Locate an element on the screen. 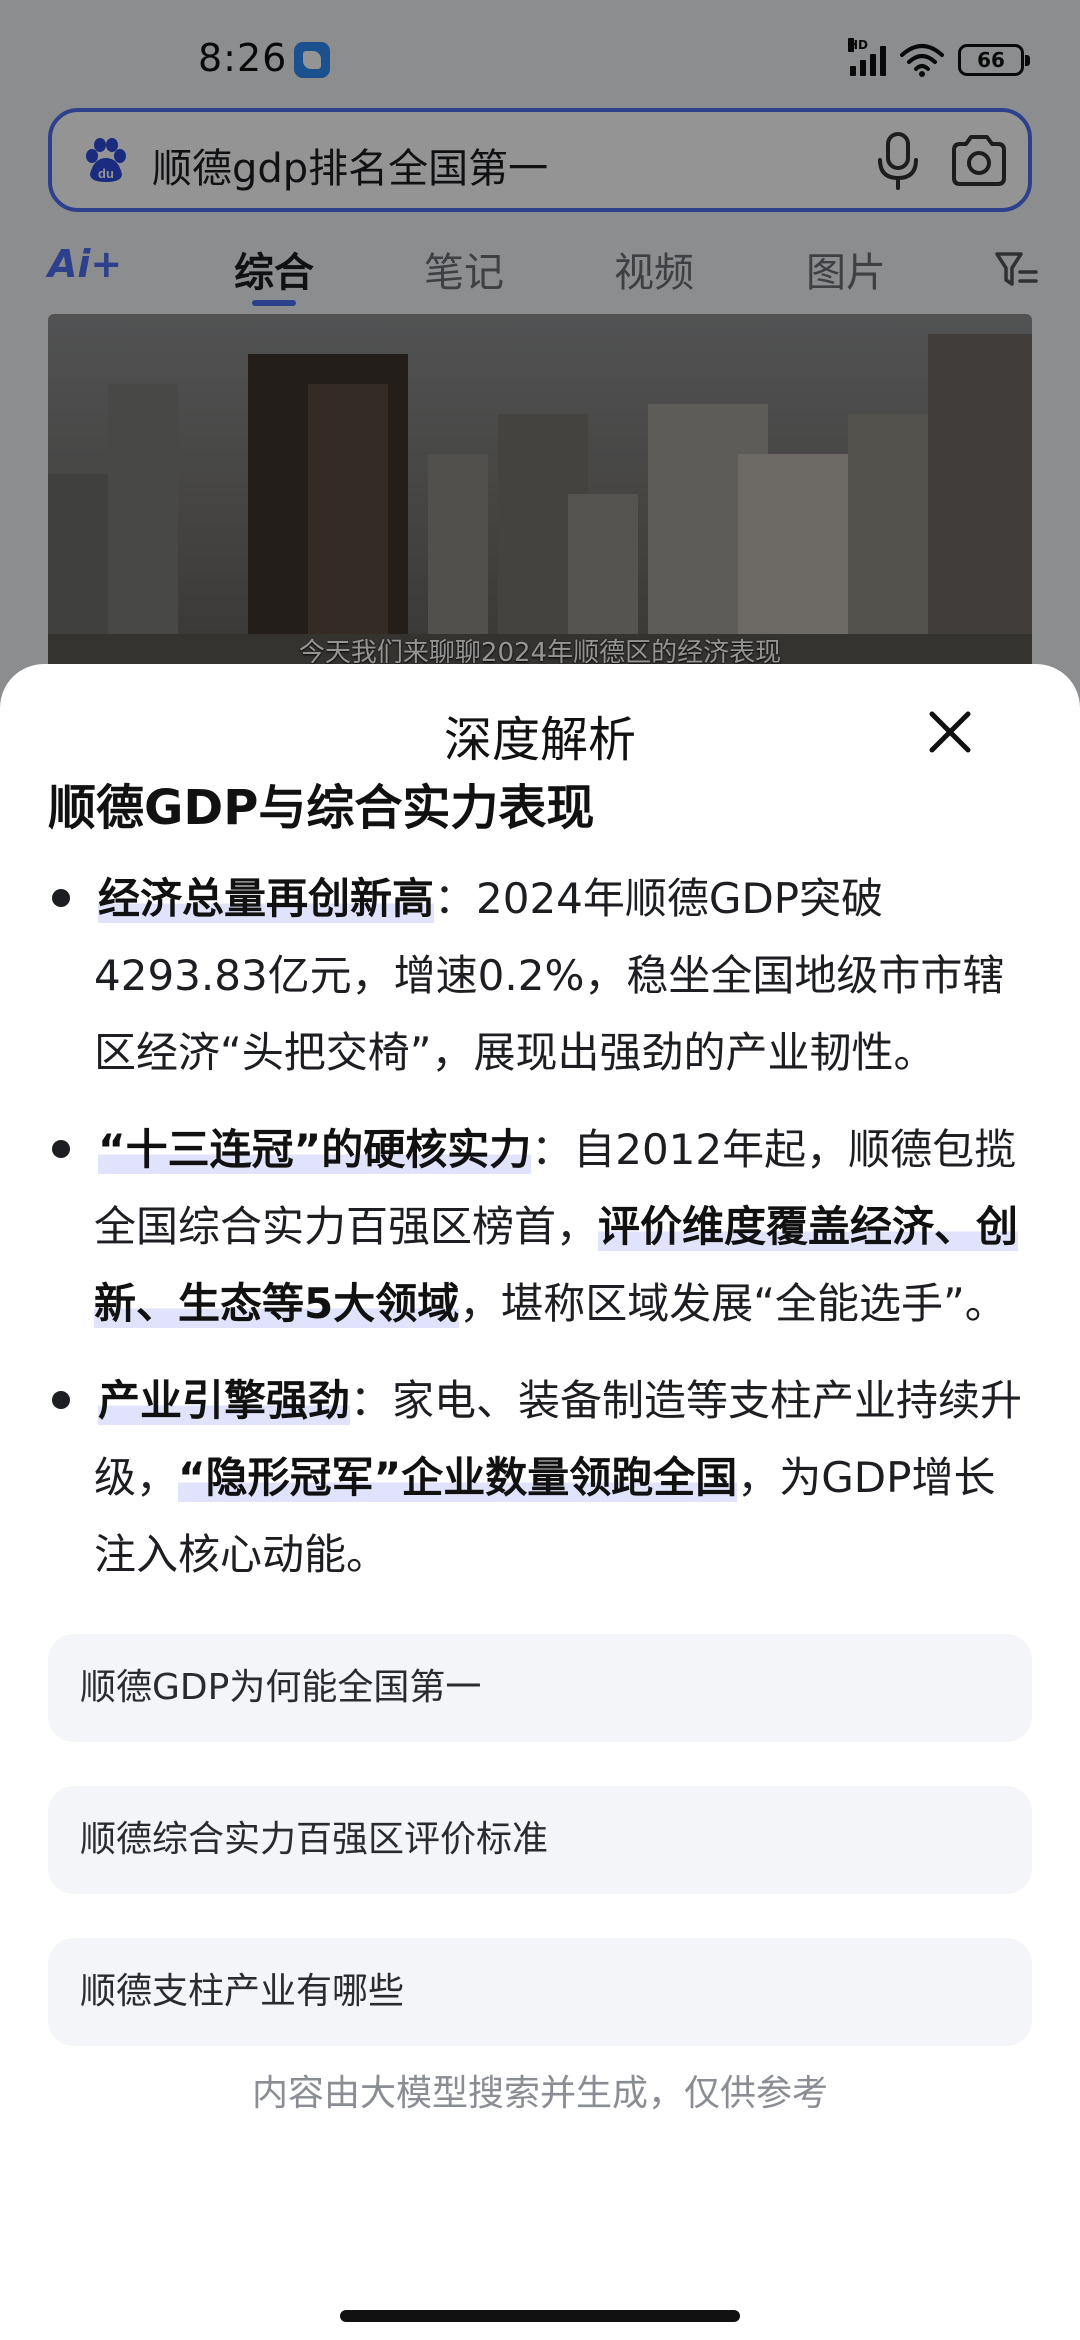 The width and height of the screenshot is (1080, 2340). bullet-highlight: “十三连冠”的硬核实力 is located at coordinates (315, 1149).